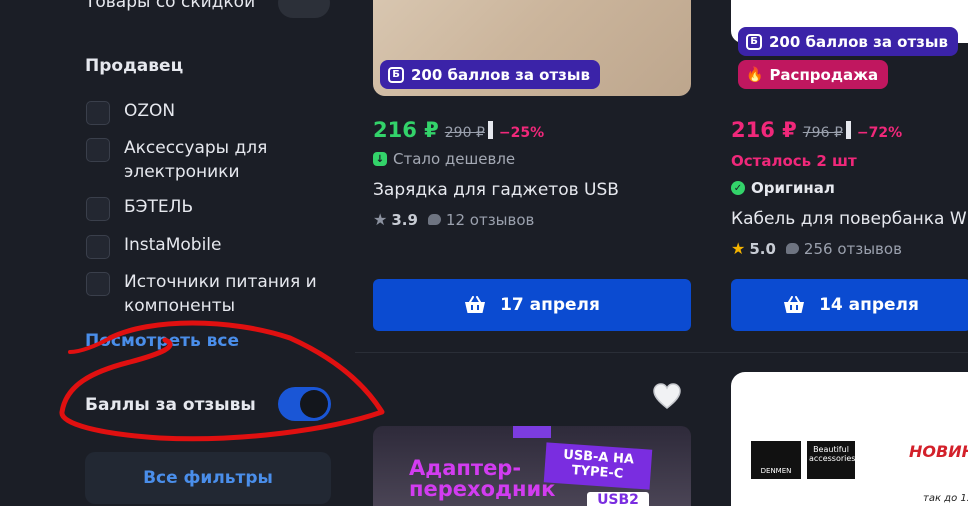 Image resolution: width=968 pixels, height=506 pixels. I want to click on delivery-cart-button: 14 апреля, so click(849, 305).